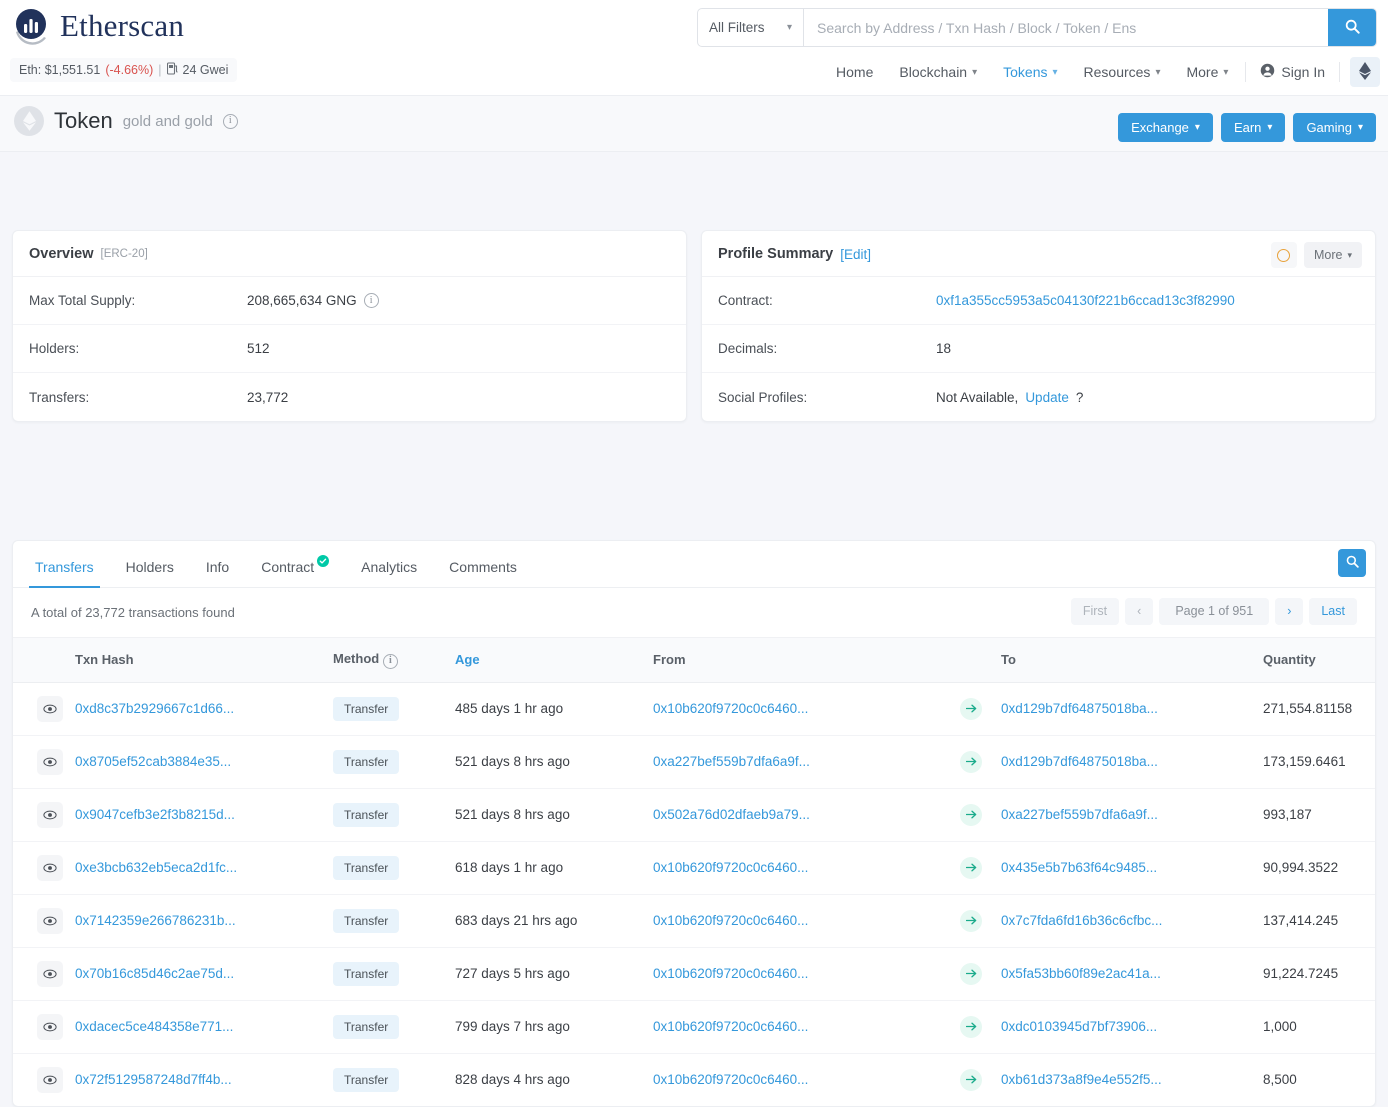  I want to click on eth-price-change: (-4.66%), so click(129, 70).